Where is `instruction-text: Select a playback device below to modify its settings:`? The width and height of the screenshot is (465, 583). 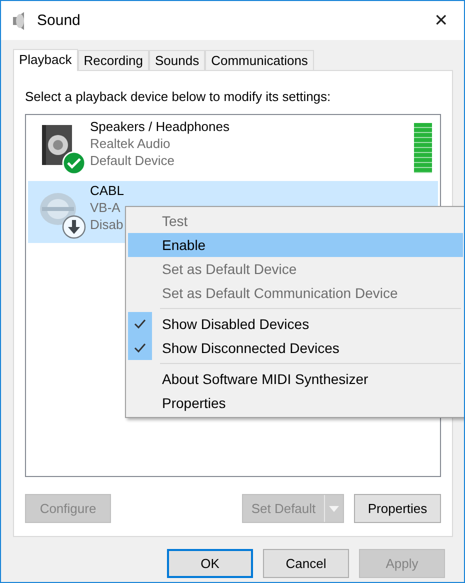 instruction-text: Select a playback device below to modify its settings: is located at coordinates (178, 96).